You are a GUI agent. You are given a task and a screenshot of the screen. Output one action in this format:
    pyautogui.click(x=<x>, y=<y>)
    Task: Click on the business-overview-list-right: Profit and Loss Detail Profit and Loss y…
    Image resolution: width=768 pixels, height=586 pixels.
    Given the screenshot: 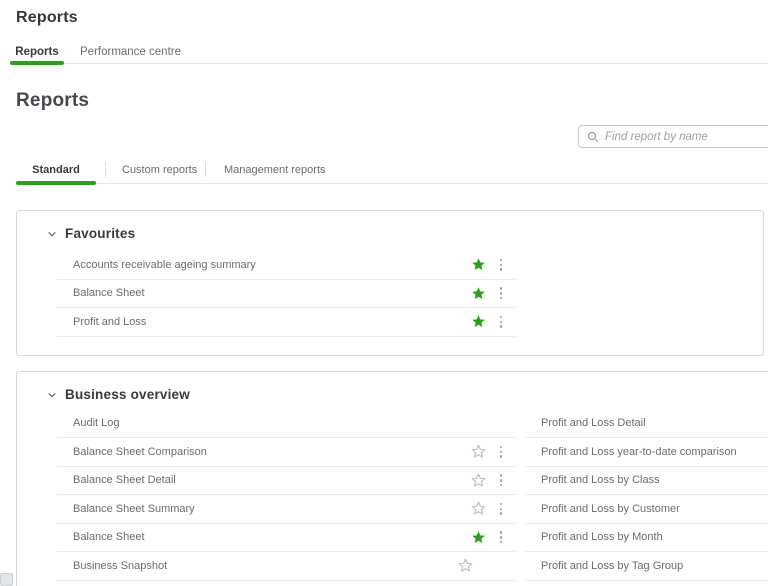 What is the action you would take?
    pyautogui.click(x=646, y=495)
    